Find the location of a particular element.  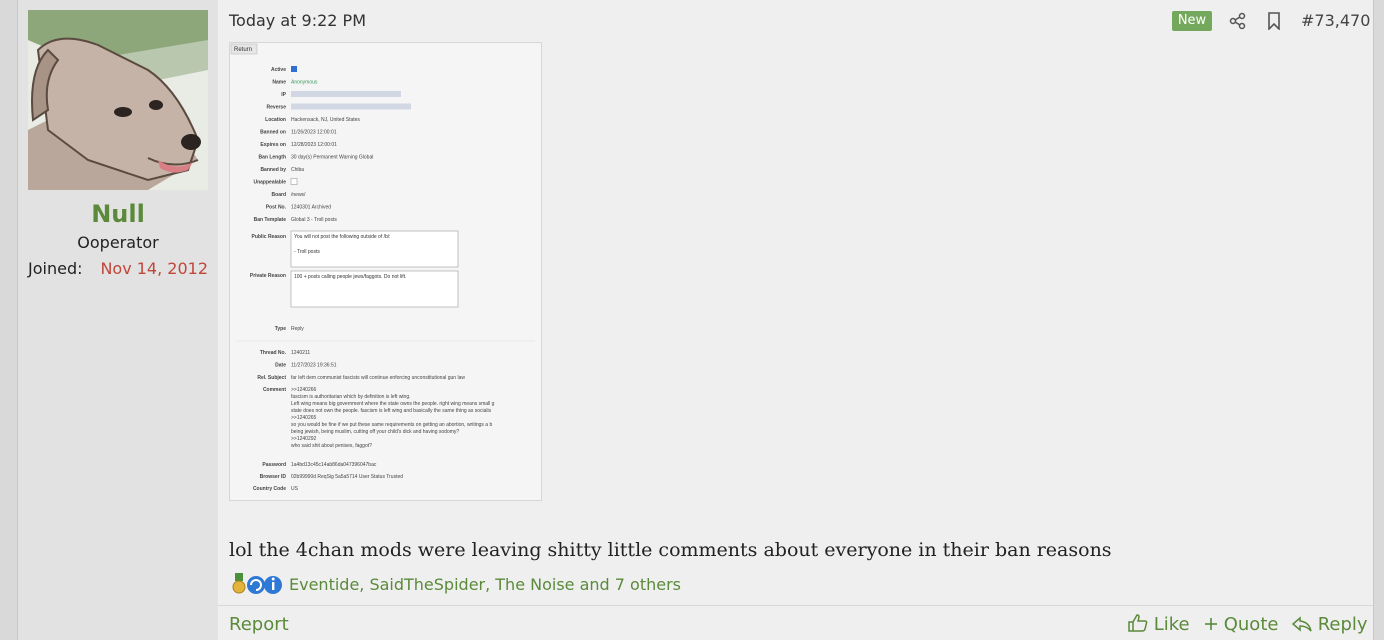

report-link: Report is located at coordinates (259, 624).